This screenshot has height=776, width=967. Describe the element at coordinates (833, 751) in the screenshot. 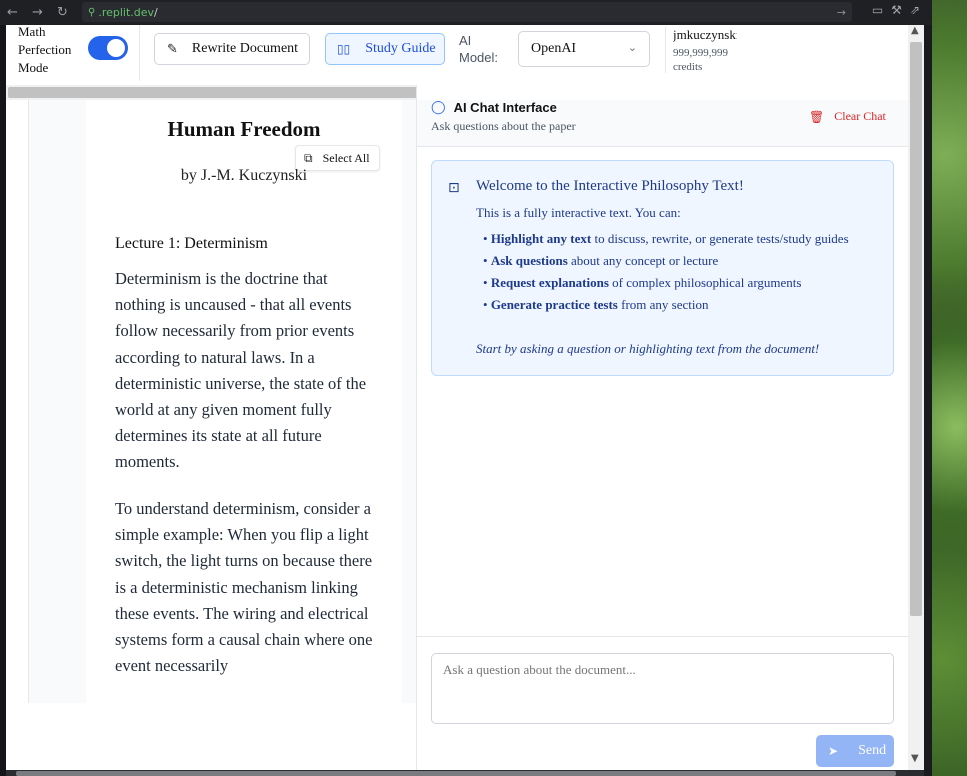

I see `send-icon: ➤` at that location.